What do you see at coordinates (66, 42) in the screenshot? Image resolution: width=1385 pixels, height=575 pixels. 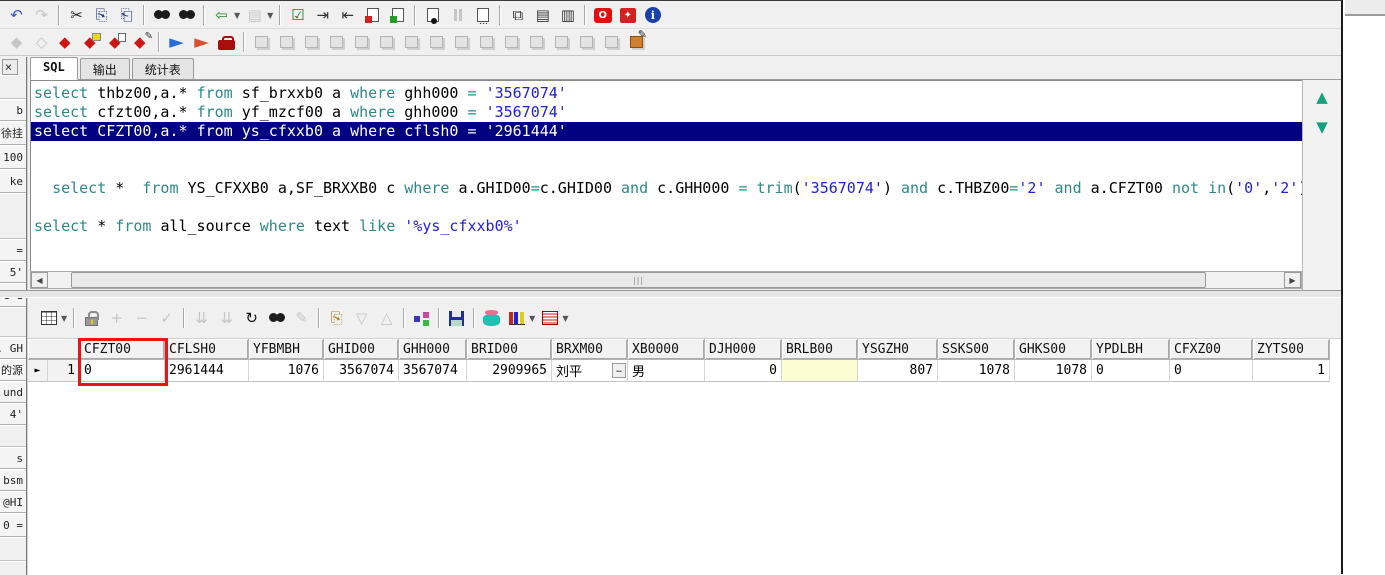 I see `commit-icon` at bounding box center [66, 42].